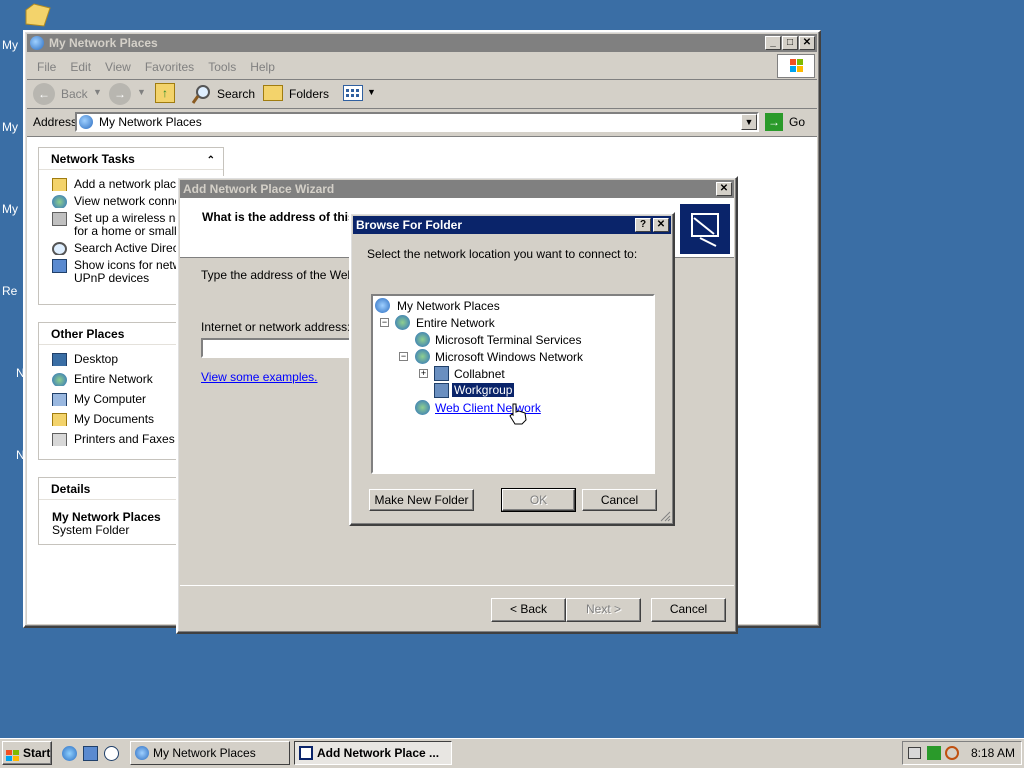 This screenshot has height=768, width=1024. Describe the element at coordinates (417, 122) in the screenshot. I see `address-field: My Network Places ▼` at that location.